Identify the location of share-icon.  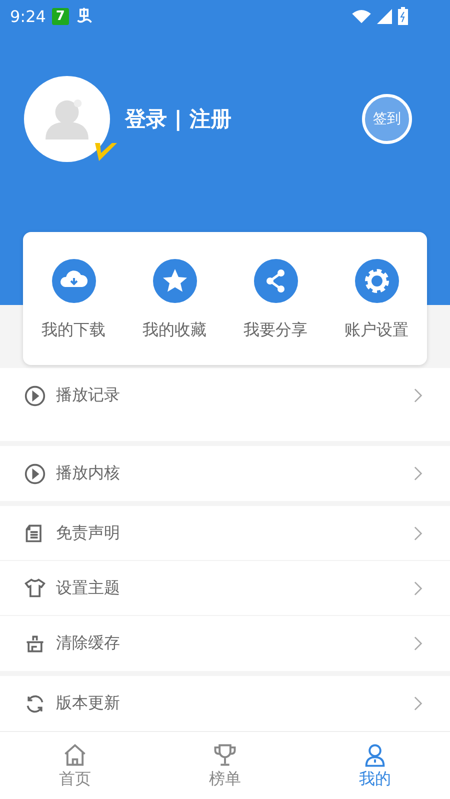
(276, 281).